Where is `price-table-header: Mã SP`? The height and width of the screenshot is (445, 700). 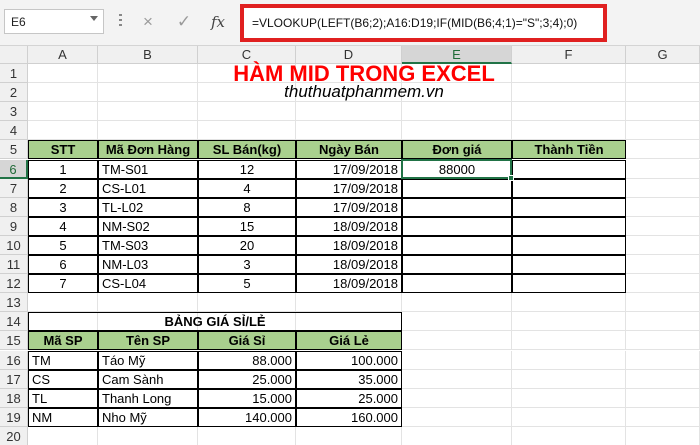
price-table-header: Mã SP is located at coordinates (63, 341).